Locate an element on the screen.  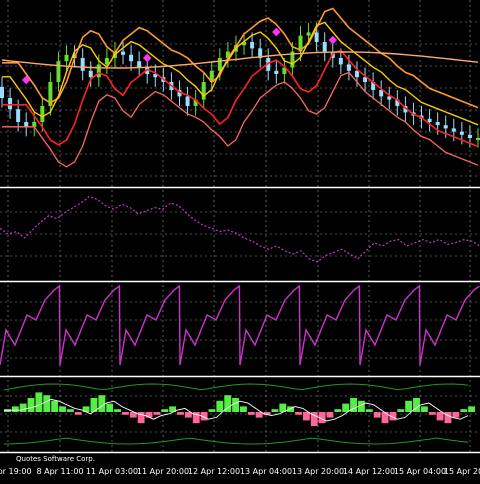
time-label: 11 Apr 03:00 is located at coordinates (112, 471).